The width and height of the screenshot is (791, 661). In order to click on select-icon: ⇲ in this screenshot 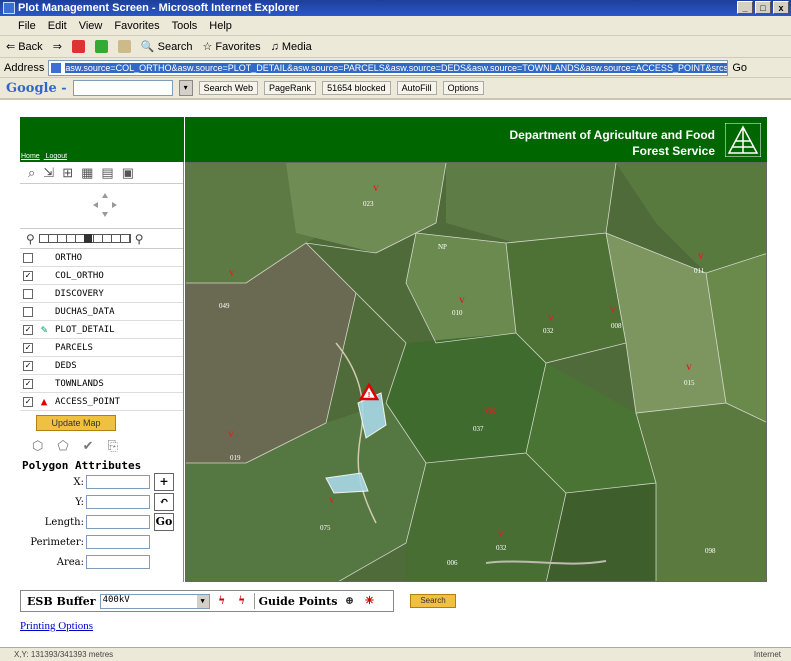, I will do `click(48, 173)`.